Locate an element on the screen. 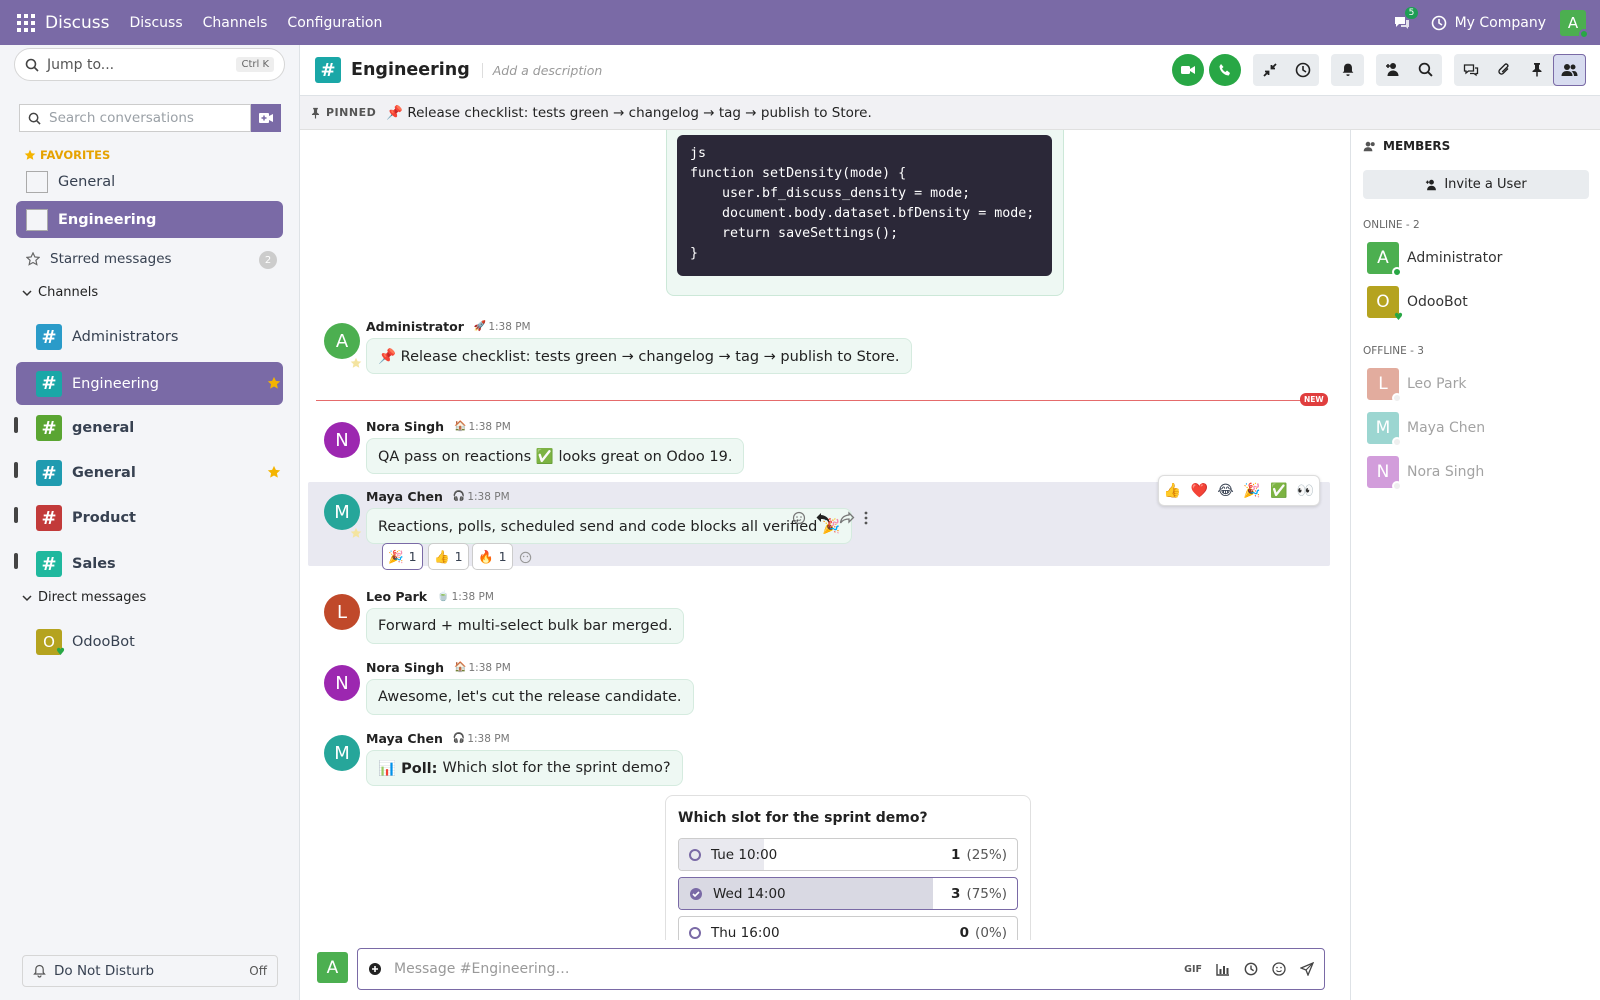 The height and width of the screenshot is (1000, 1600). channels-header: Channels is located at coordinates (60, 292).